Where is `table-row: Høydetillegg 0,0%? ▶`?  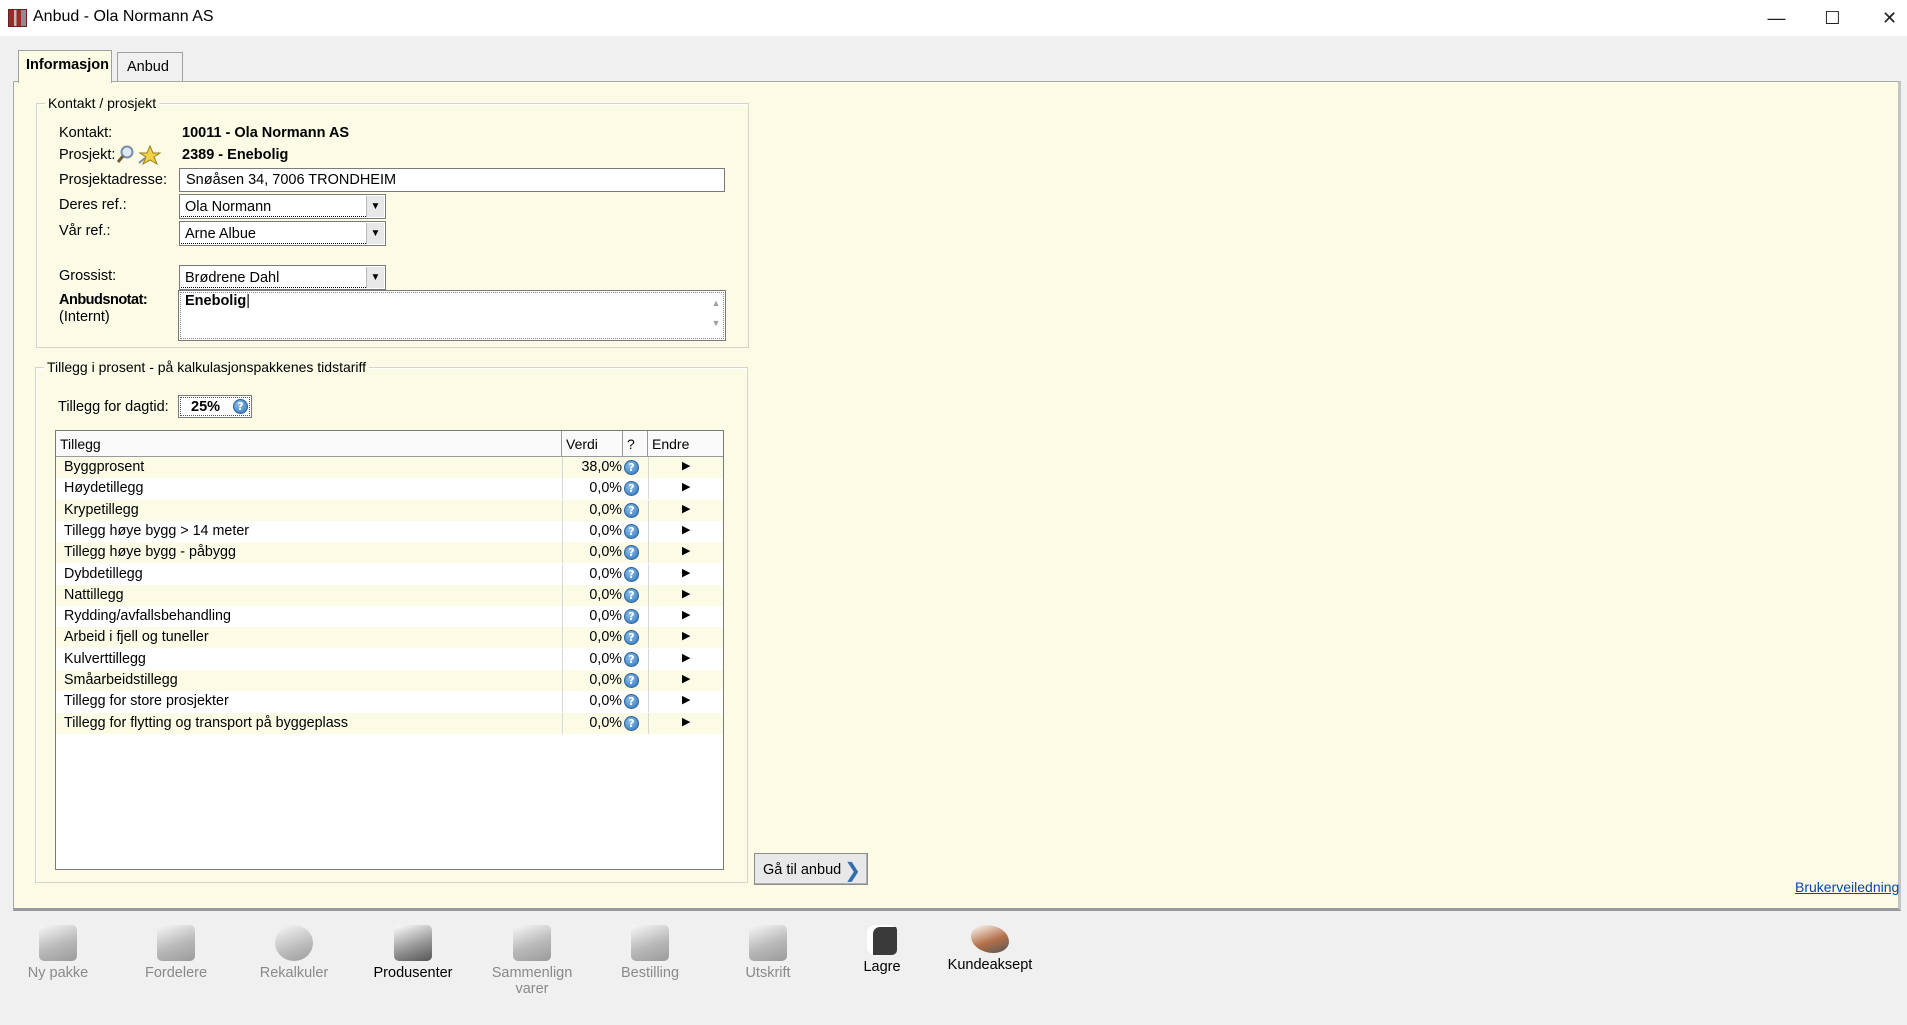
table-row: Høydetillegg 0,0%? ▶ is located at coordinates (389, 489).